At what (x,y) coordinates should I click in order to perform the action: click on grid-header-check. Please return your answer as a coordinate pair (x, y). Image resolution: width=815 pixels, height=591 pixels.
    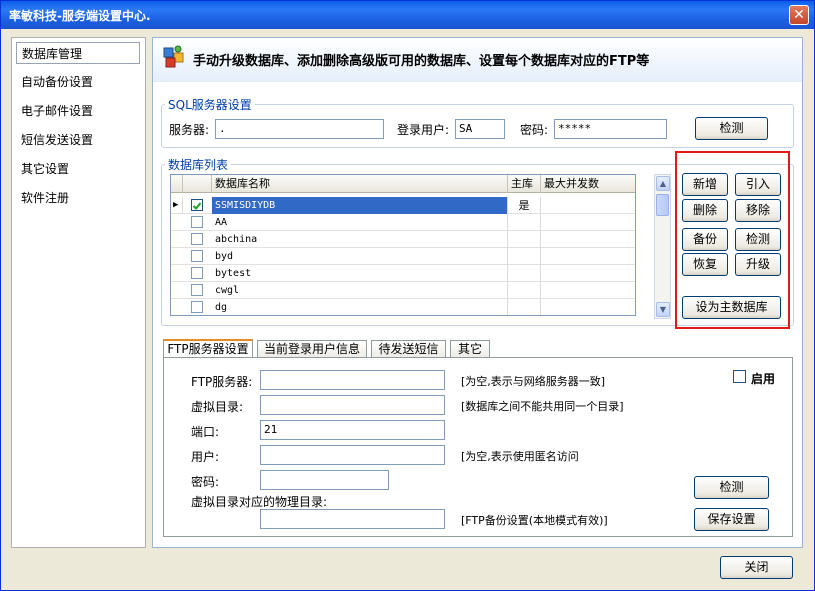
    Looking at the image, I should click on (197, 184).